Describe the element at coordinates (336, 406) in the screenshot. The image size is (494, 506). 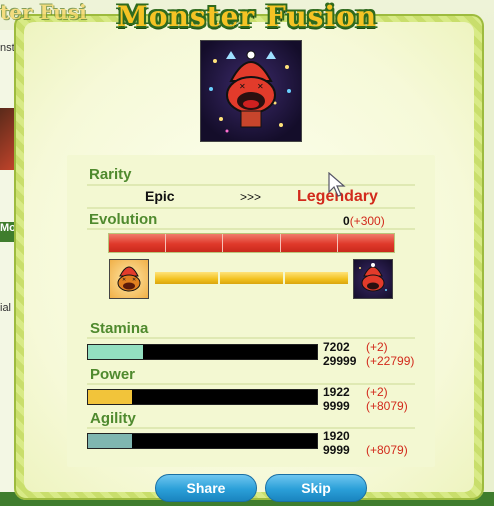
I see `power-max: 9999` at that location.